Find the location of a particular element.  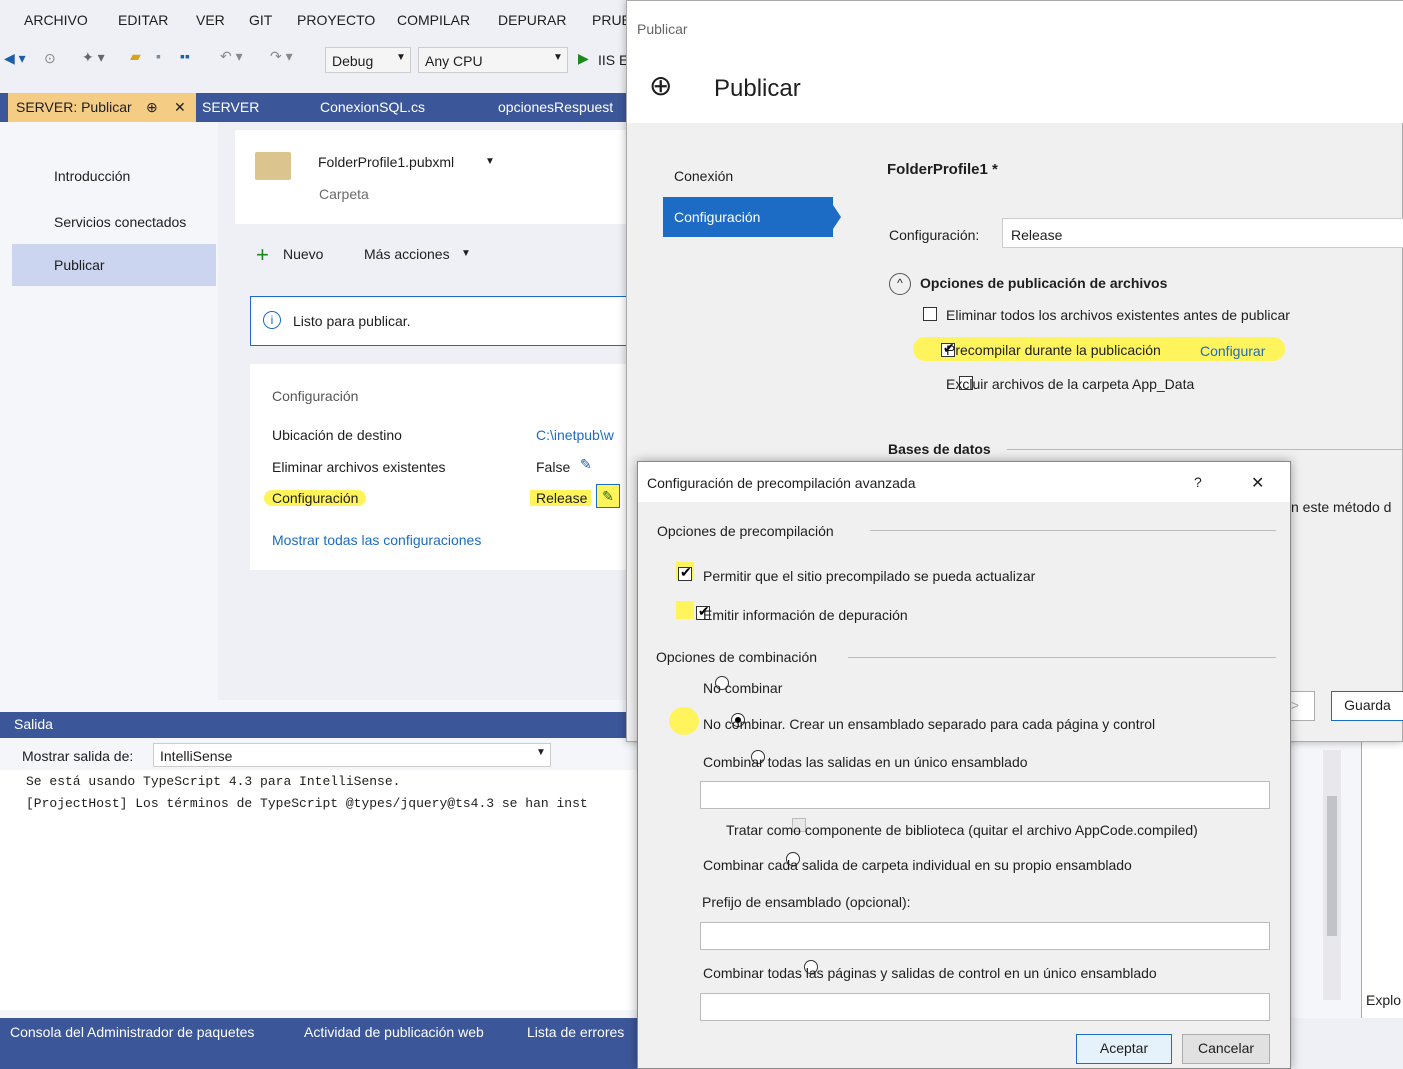

help-button: ? is located at coordinates (1198, 482).